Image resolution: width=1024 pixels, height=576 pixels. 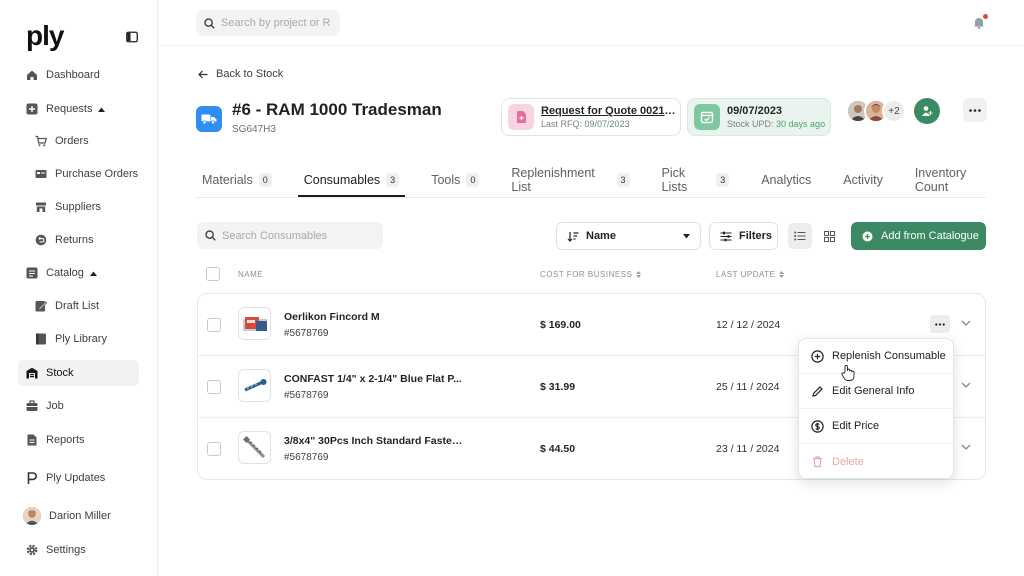 What do you see at coordinates (876, 461) in the screenshot?
I see `delete-item: Delete` at bounding box center [876, 461].